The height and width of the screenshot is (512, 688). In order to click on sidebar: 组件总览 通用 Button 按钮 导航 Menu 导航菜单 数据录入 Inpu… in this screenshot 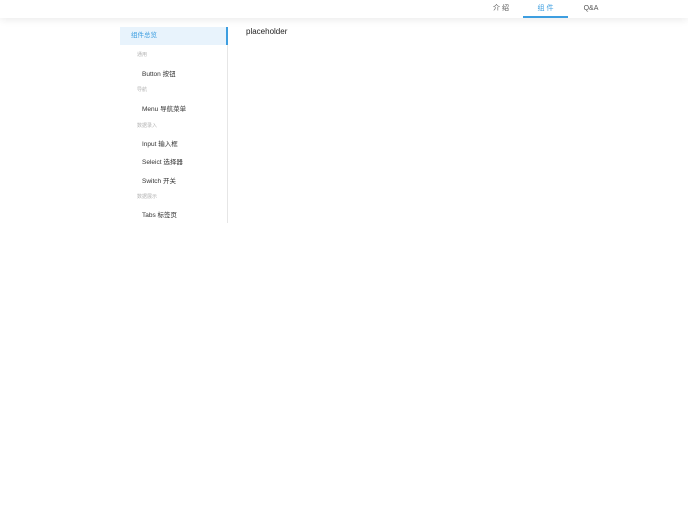, I will do `click(174, 125)`.